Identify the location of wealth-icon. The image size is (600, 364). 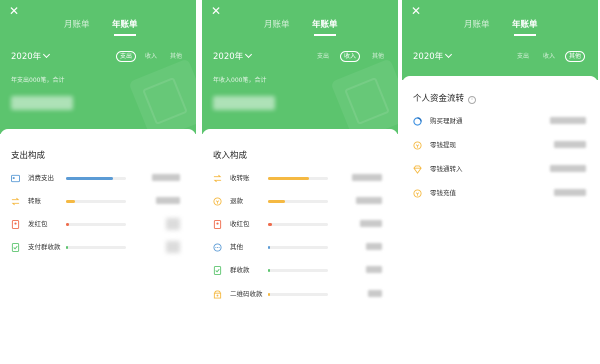
(417, 121).